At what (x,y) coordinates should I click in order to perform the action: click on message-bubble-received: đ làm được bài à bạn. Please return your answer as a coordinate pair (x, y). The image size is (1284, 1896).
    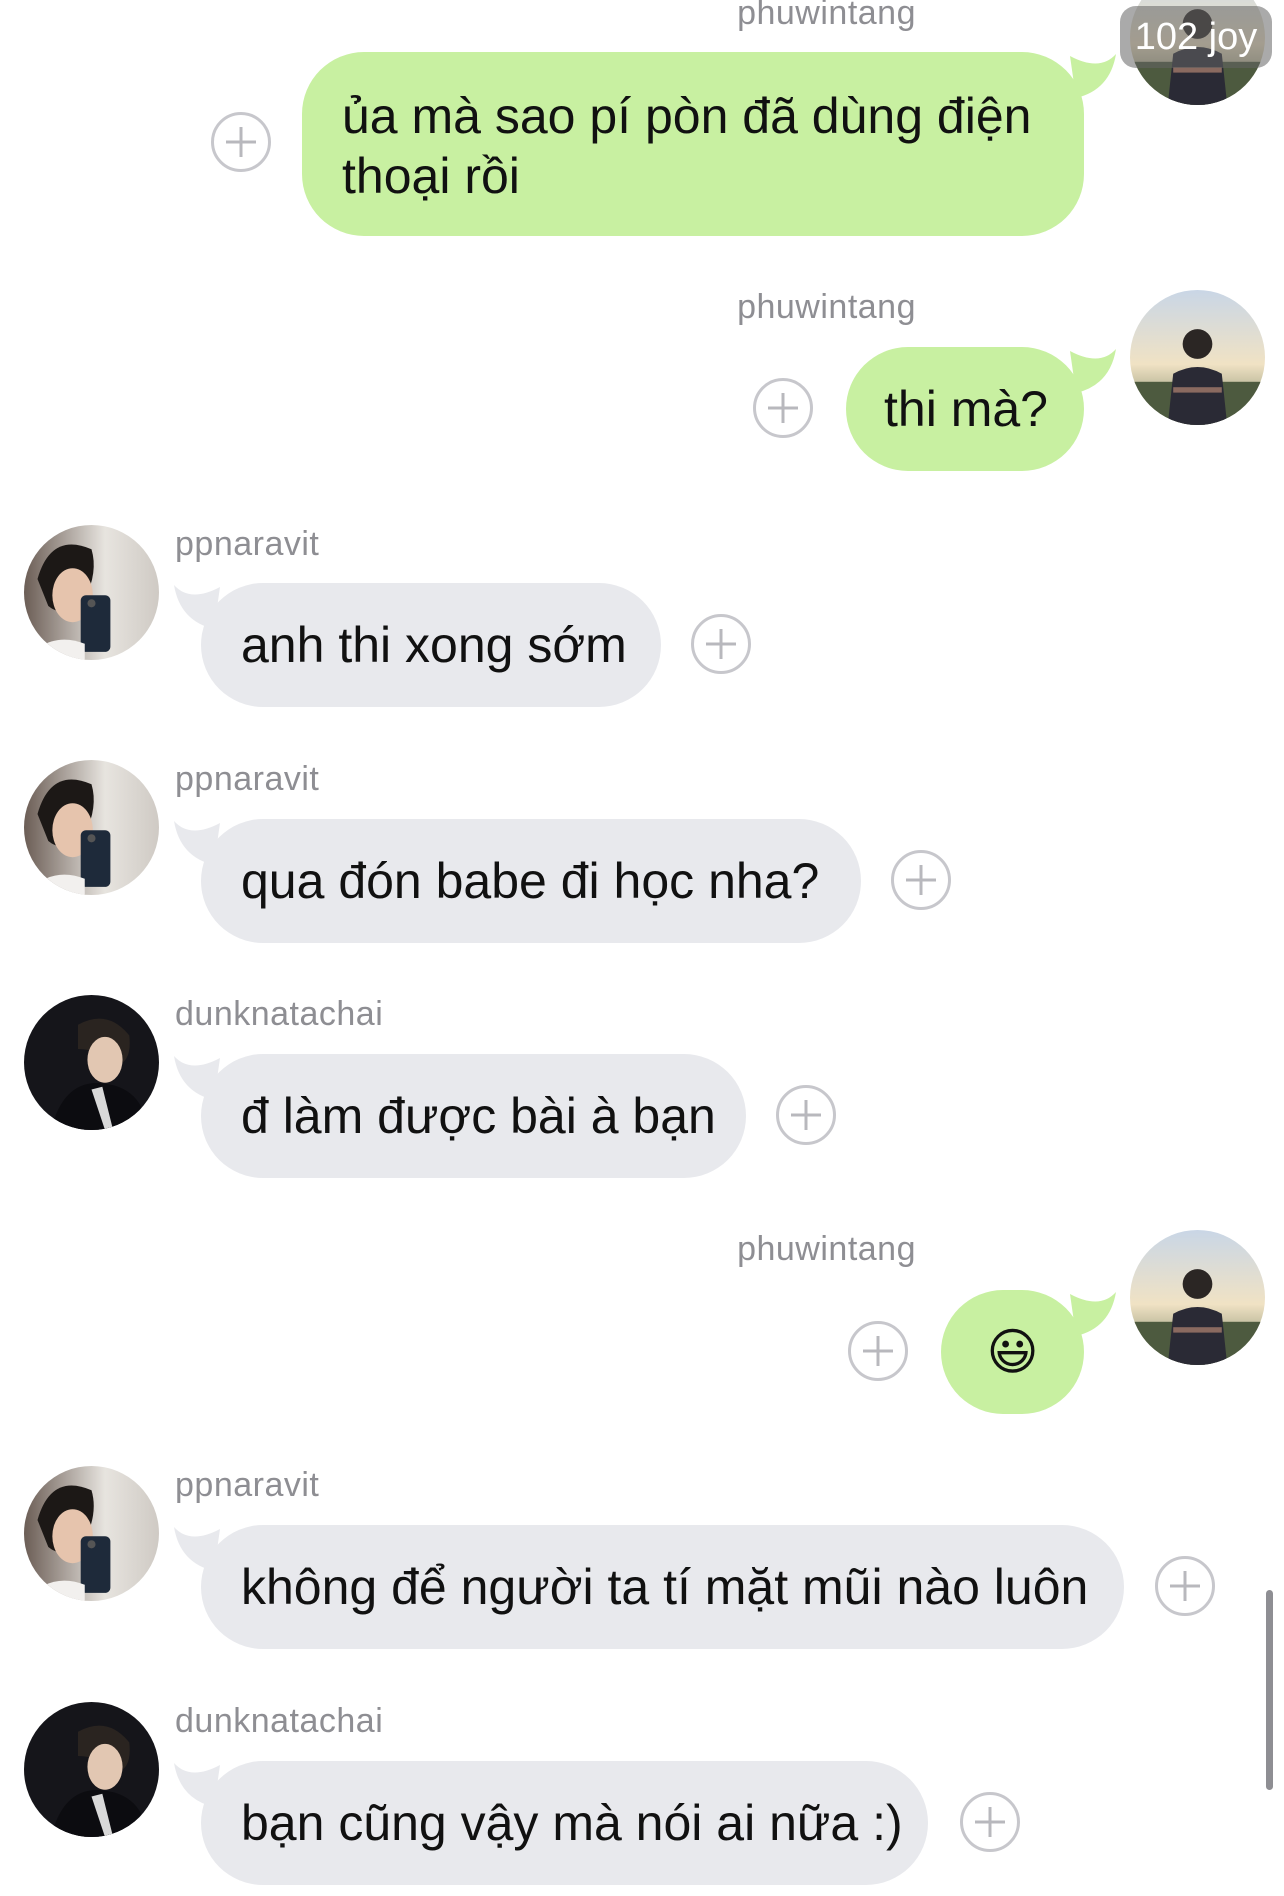
    Looking at the image, I should click on (473, 1116).